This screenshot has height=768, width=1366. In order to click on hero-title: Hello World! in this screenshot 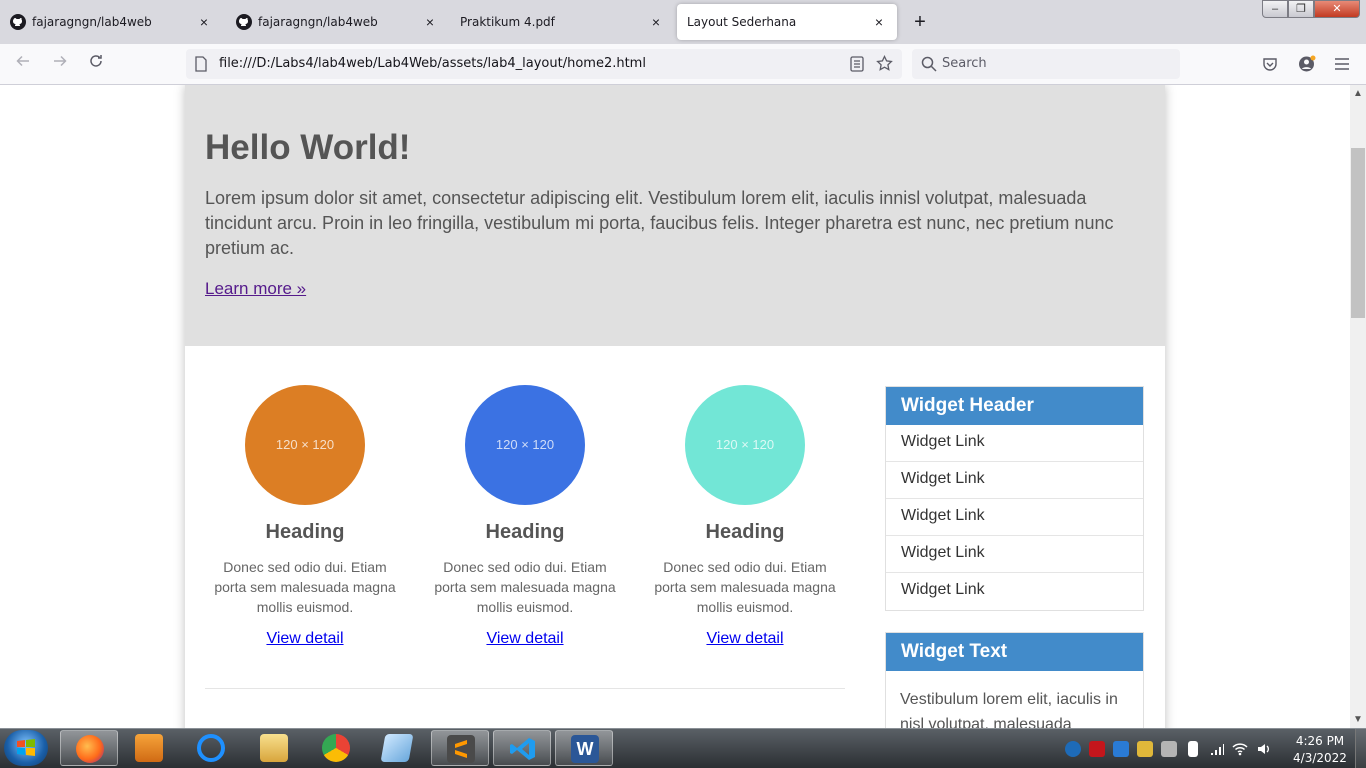, I will do `click(308, 147)`.